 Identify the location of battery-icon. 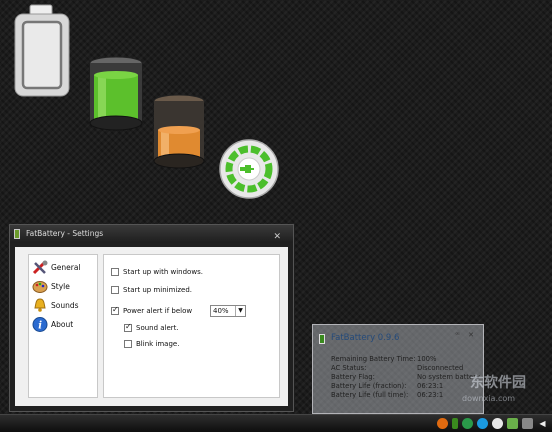
(455, 423).